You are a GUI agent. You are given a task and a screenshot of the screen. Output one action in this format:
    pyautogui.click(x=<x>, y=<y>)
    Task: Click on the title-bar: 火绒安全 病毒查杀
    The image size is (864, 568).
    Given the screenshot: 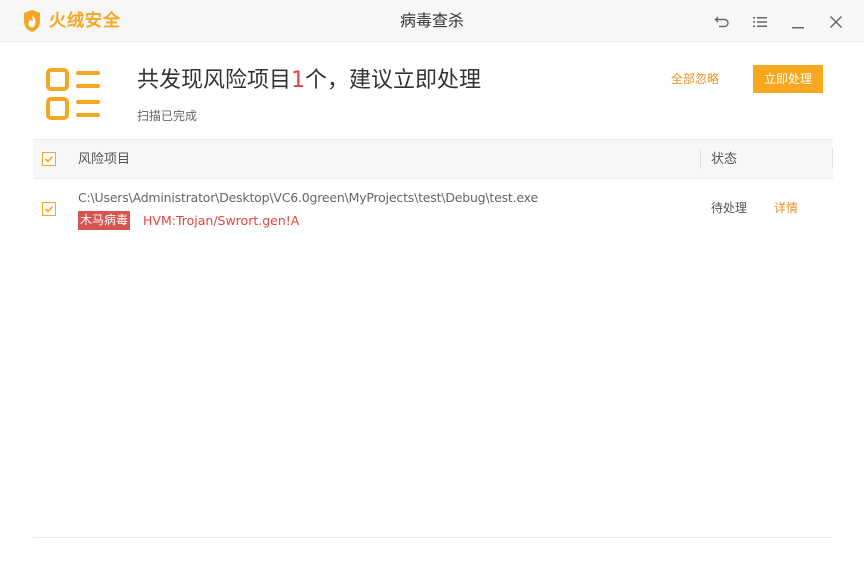 What is the action you would take?
    pyautogui.click(x=432, y=21)
    